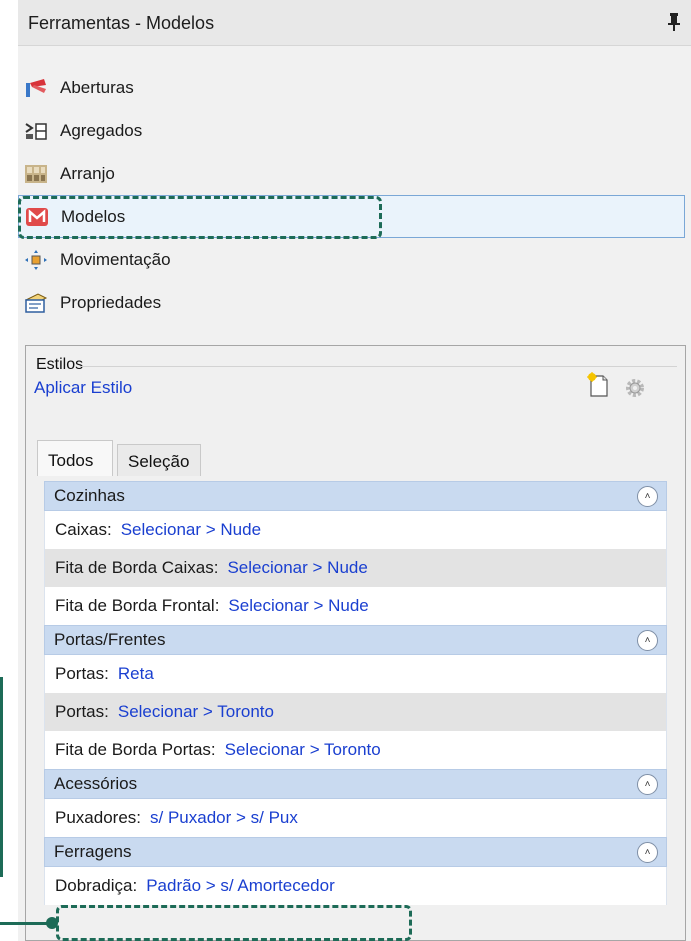  Describe the element at coordinates (25, 923) in the screenshot. I see `callout-connector` at that location.